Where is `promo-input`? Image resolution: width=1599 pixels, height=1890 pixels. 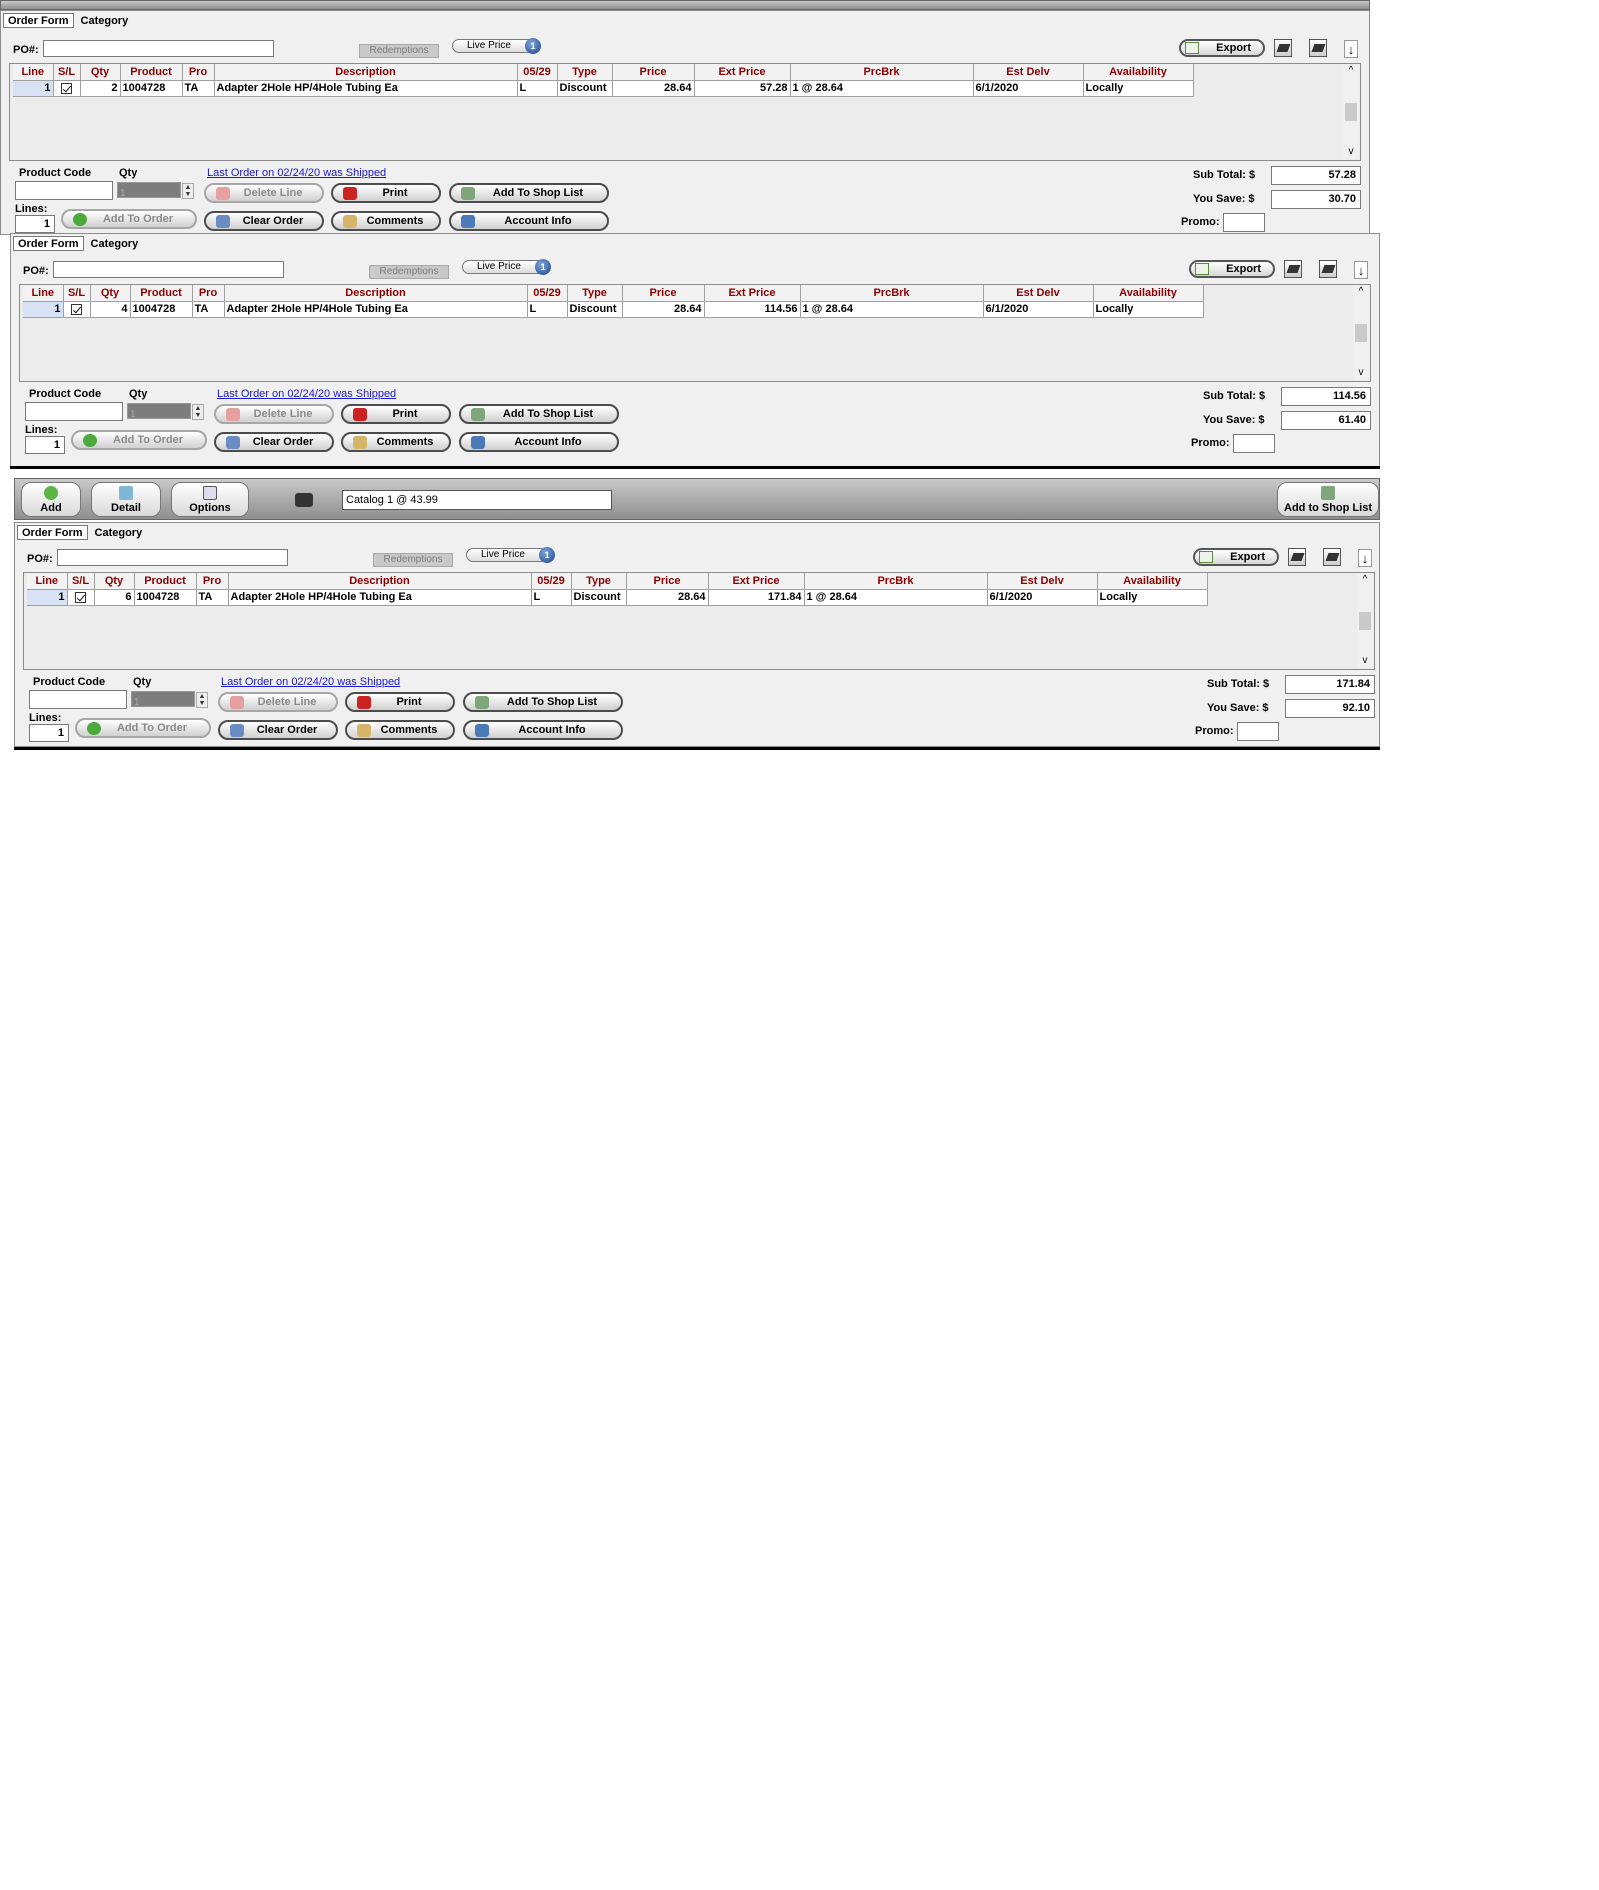
promo-input is located at coordinates (1244, 222).